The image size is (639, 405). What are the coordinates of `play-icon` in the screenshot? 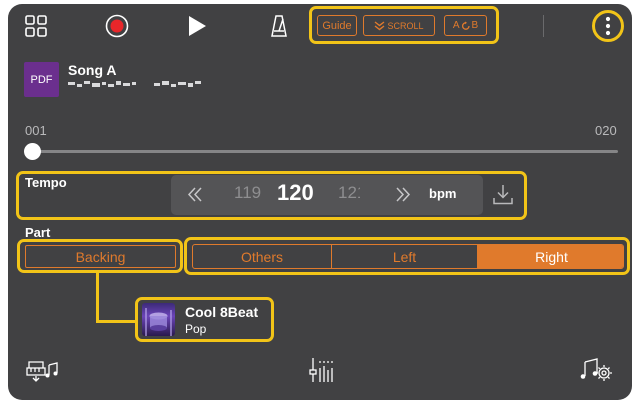 It's located at (197, 26).